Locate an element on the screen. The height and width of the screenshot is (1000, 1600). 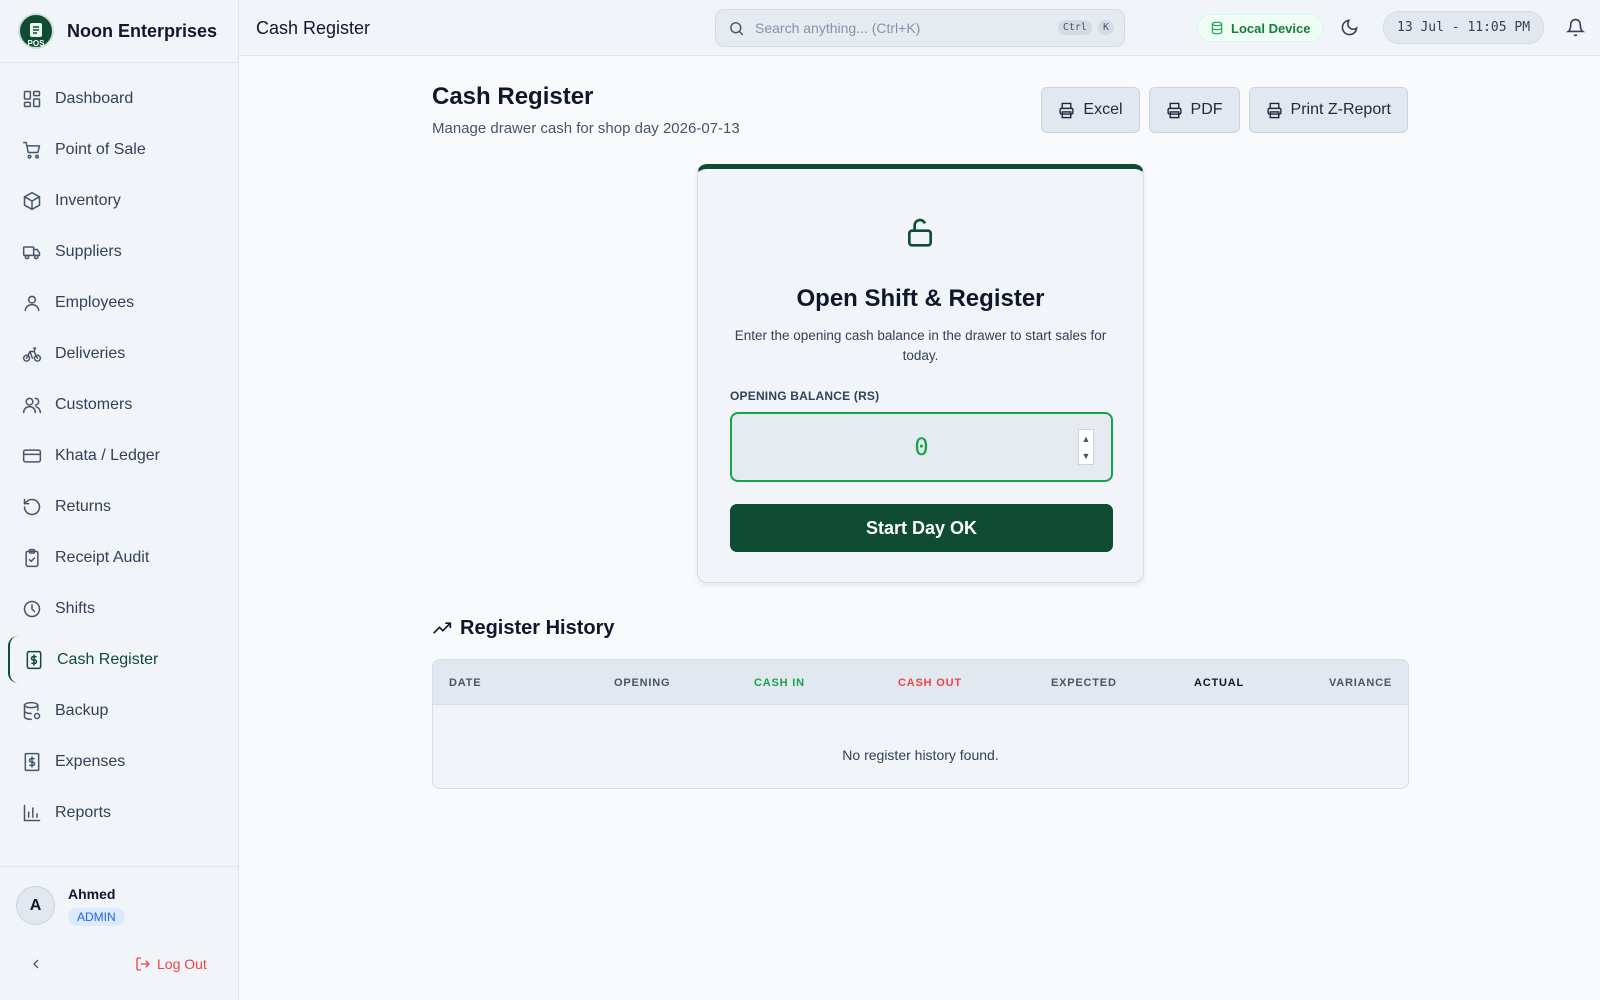
sidebar-item-employees: Employees is located at coordinates (119, 302).